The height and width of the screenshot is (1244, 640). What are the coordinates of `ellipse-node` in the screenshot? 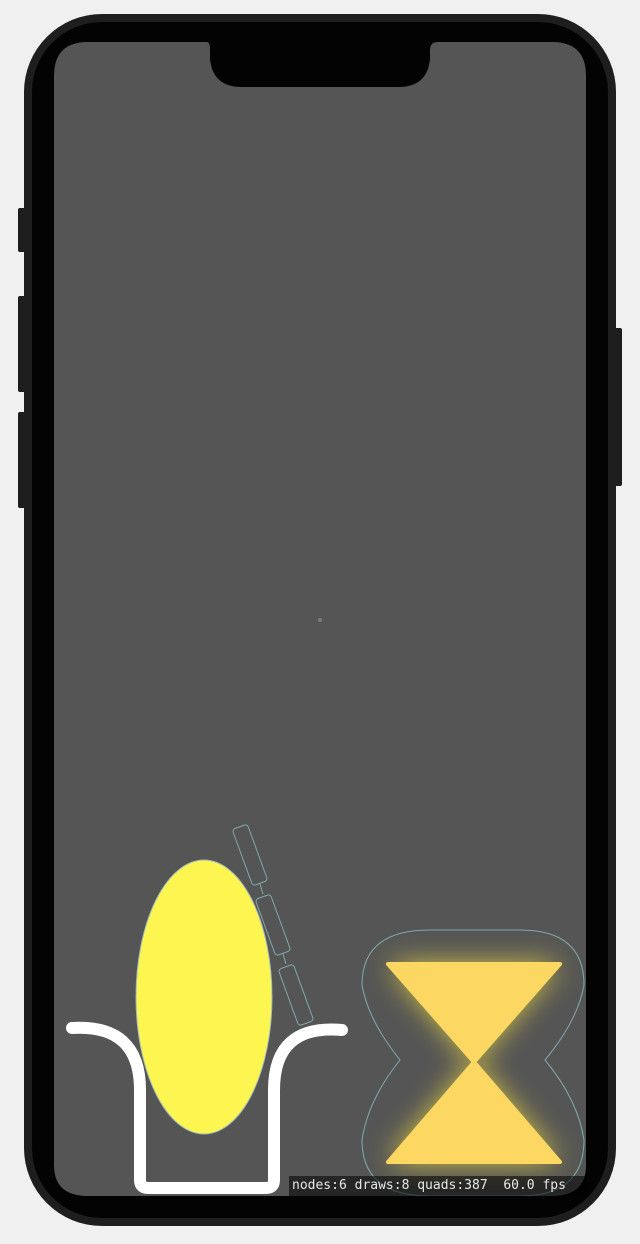 It's located at (204, 997).